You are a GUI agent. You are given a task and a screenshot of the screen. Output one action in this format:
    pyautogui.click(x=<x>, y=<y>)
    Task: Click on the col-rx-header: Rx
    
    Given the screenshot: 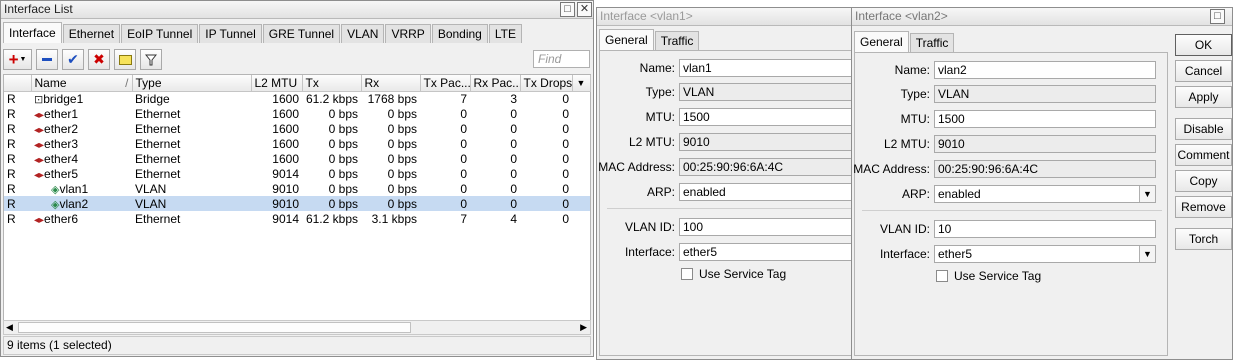 What is the action you would take?
    pyautogui.click(x=391, y=83)
    